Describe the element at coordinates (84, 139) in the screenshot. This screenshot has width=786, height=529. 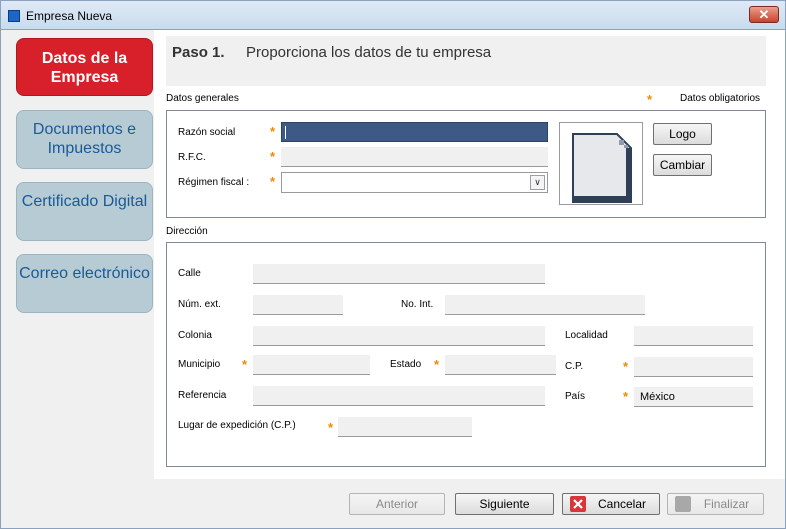
I see `step-documentos-impuestos: Documentos e Impuestos` at that location.